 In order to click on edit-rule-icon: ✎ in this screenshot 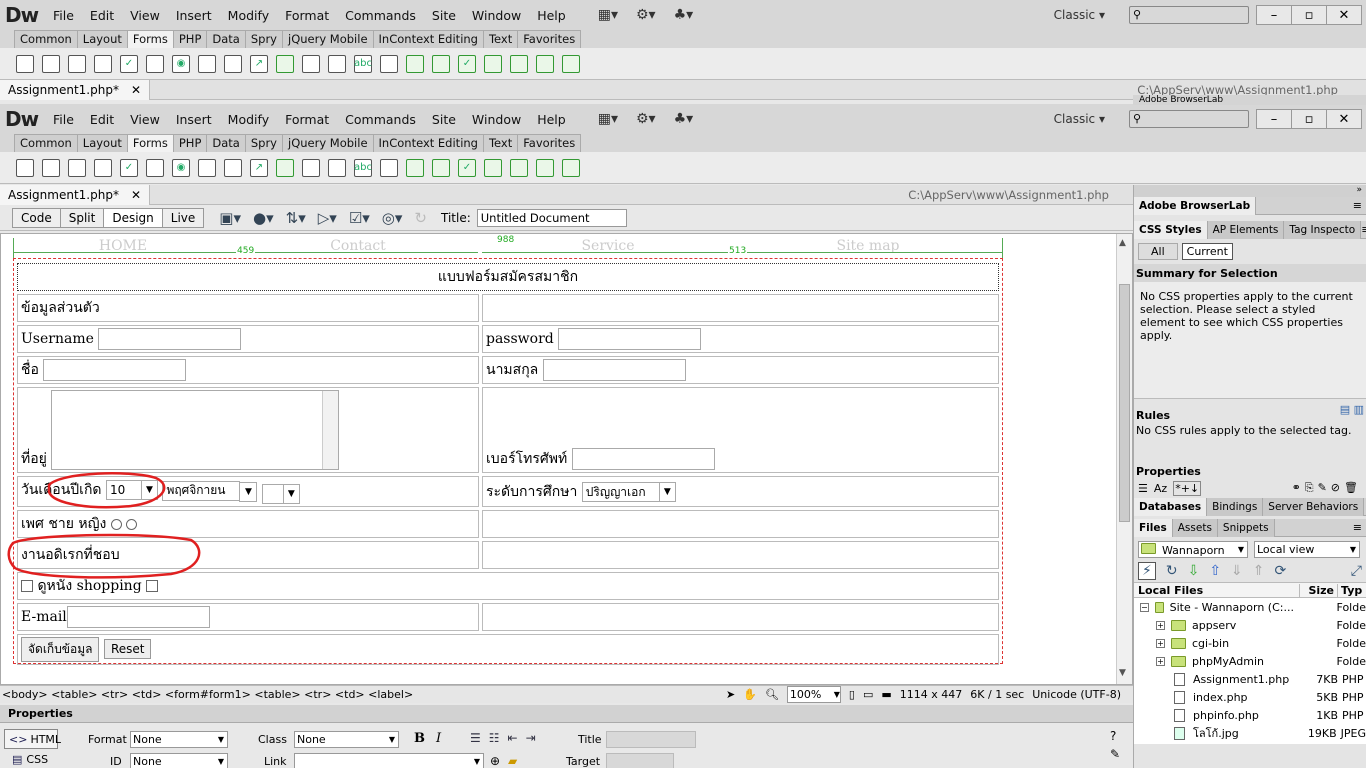, I will do `click(1115, 754)`.